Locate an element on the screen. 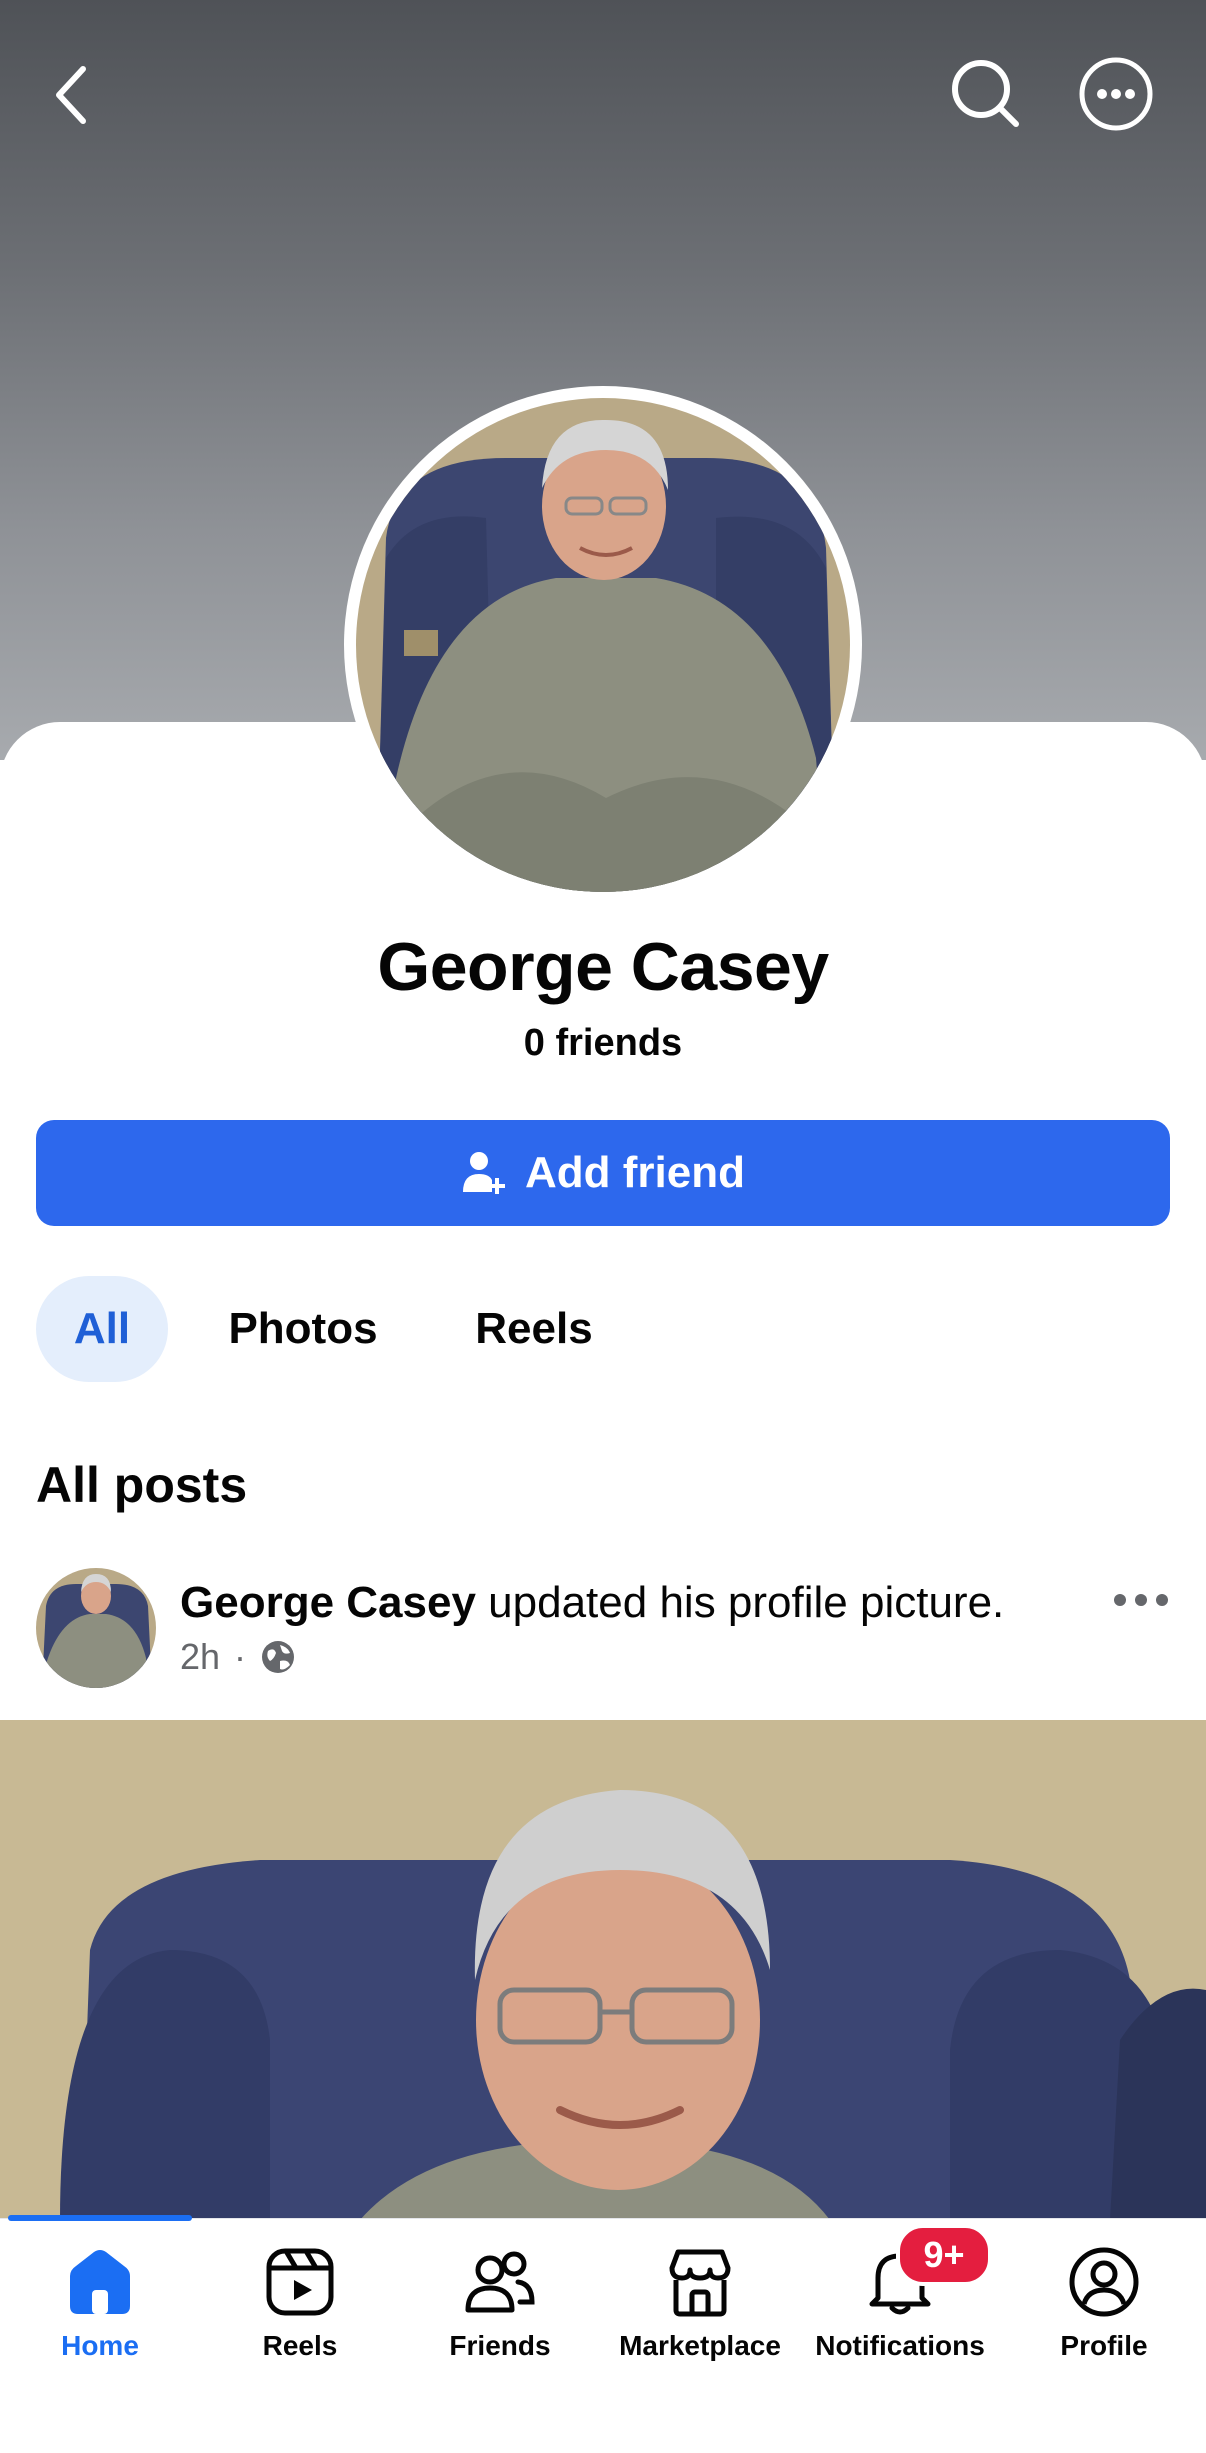  friends-count: 0 friends is located at coordinates (603, 1043).